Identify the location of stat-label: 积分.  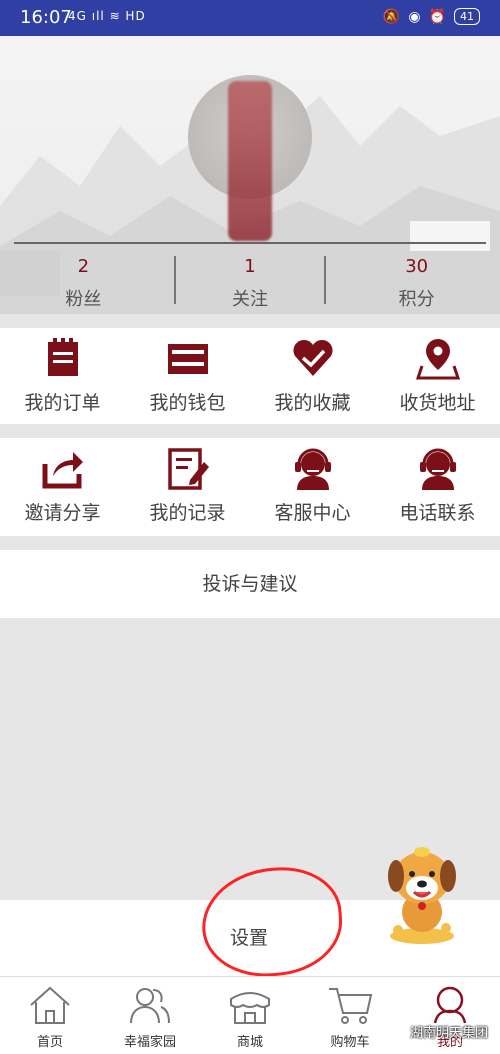
(416, 299).